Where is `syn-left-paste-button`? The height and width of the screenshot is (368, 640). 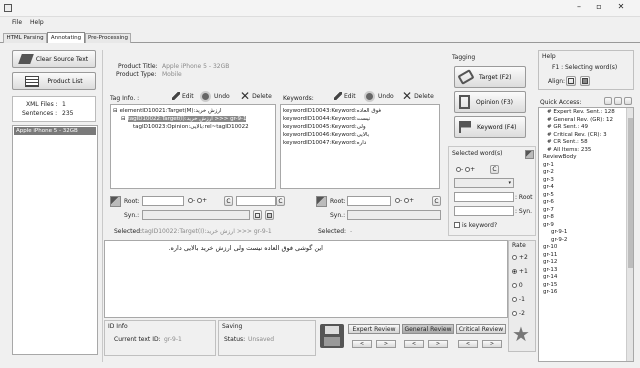
syn-left-paste-button is located at coordinates (269, 215).